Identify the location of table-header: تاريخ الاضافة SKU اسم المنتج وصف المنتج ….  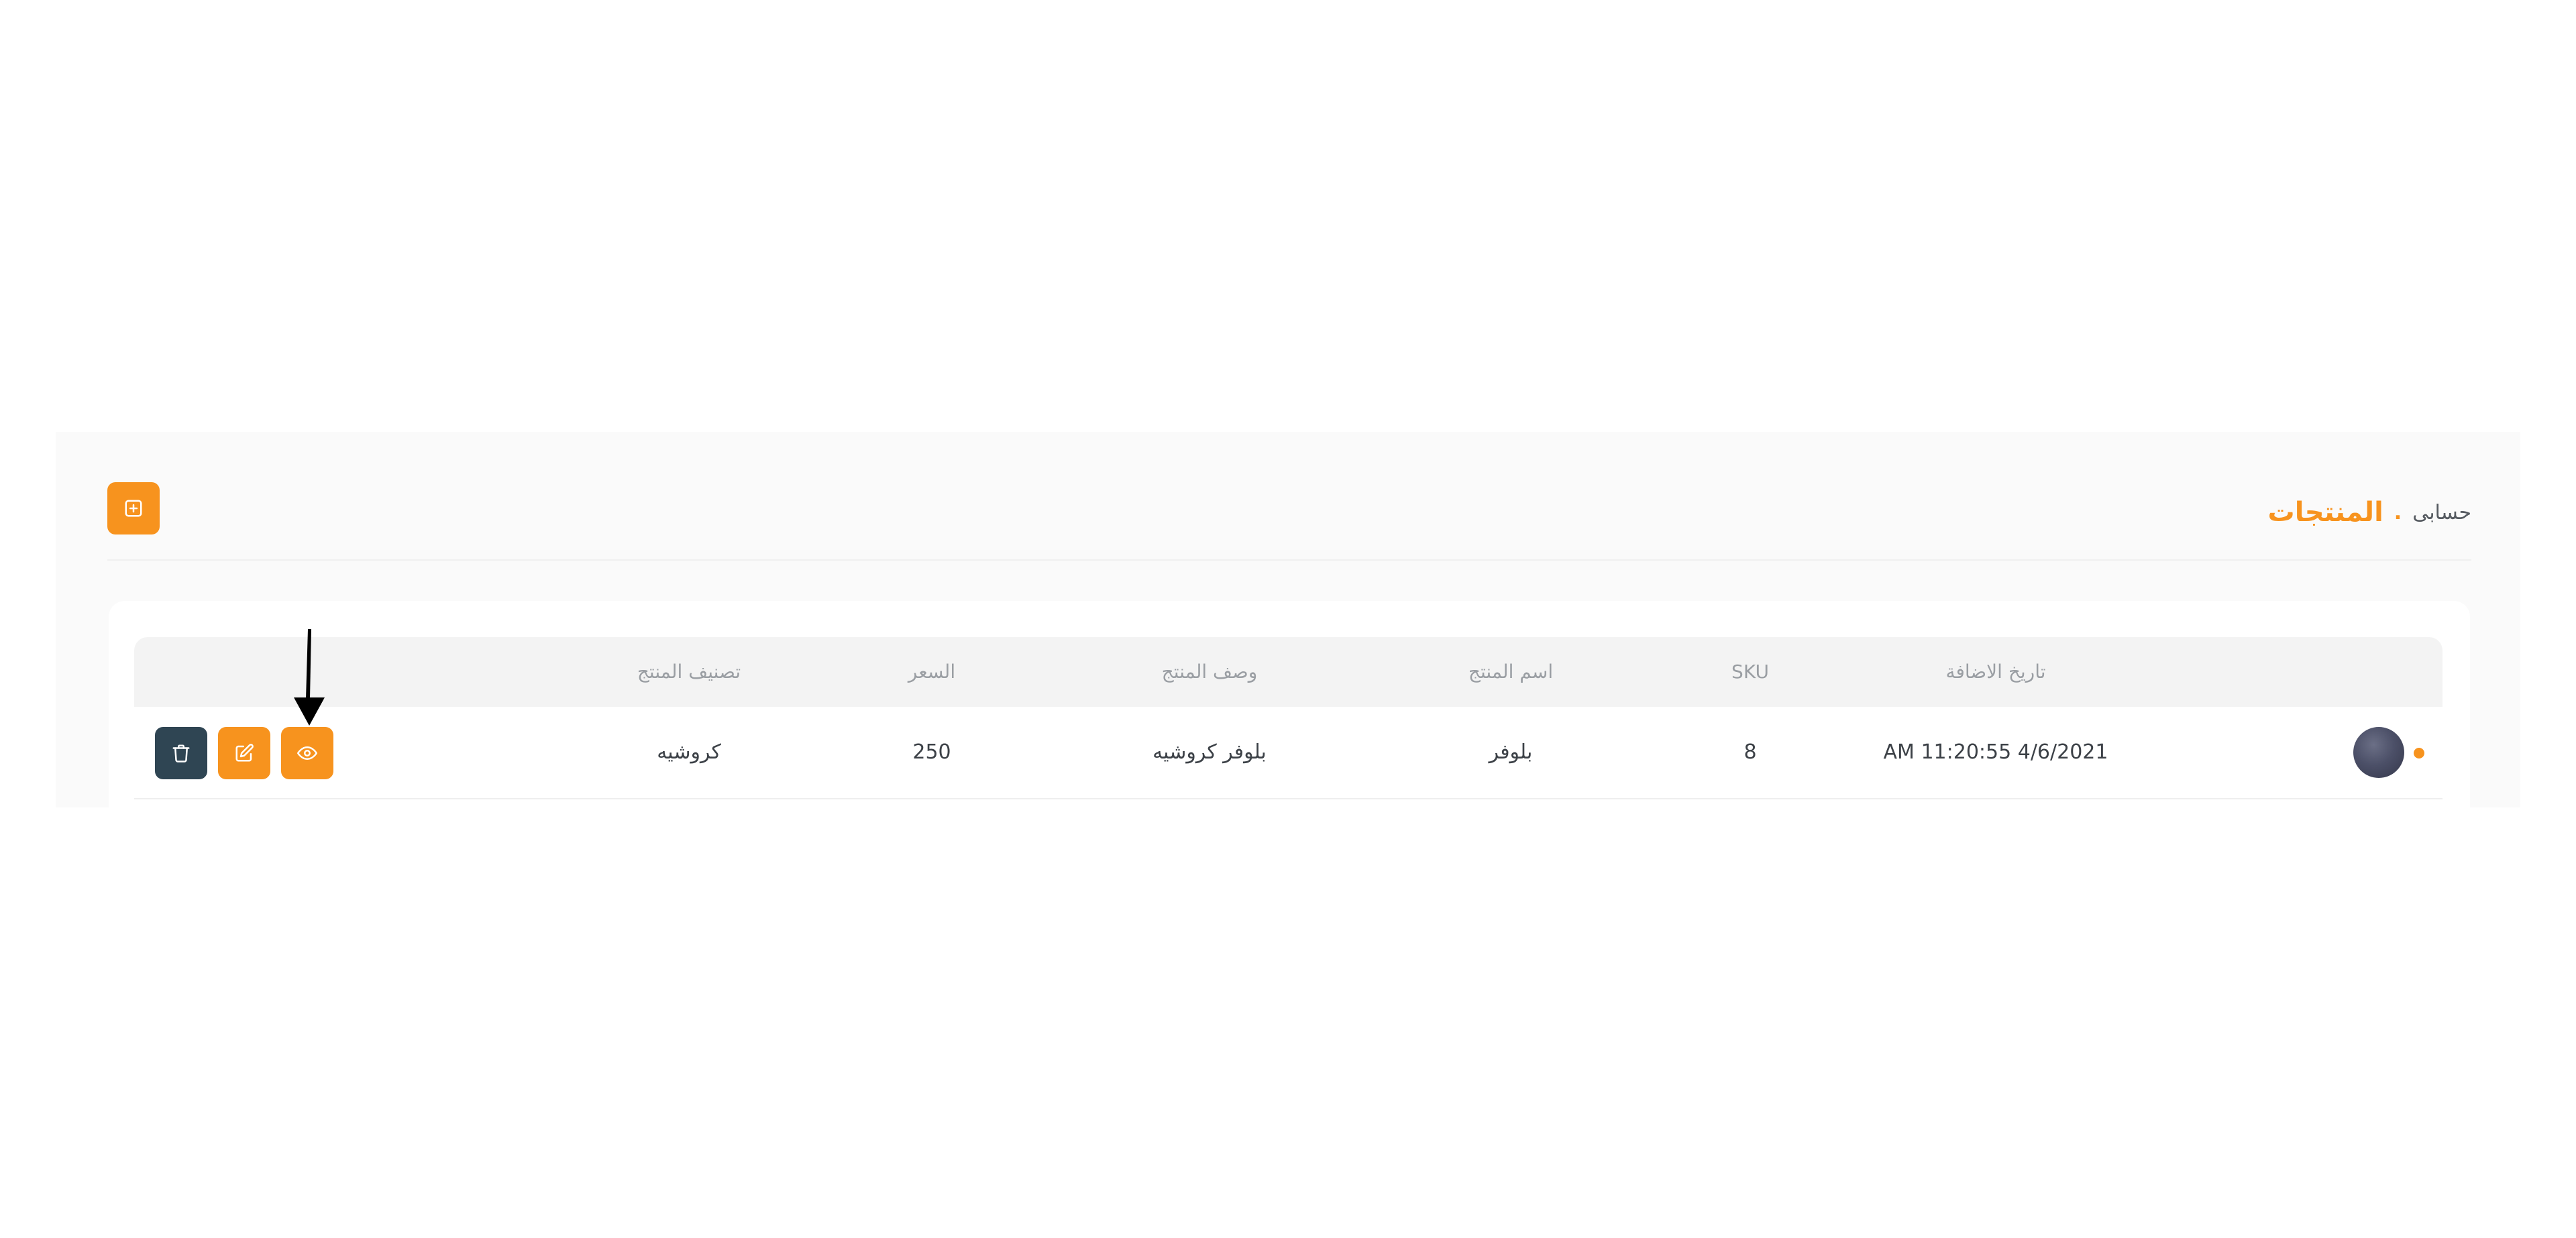
(1288, 672).